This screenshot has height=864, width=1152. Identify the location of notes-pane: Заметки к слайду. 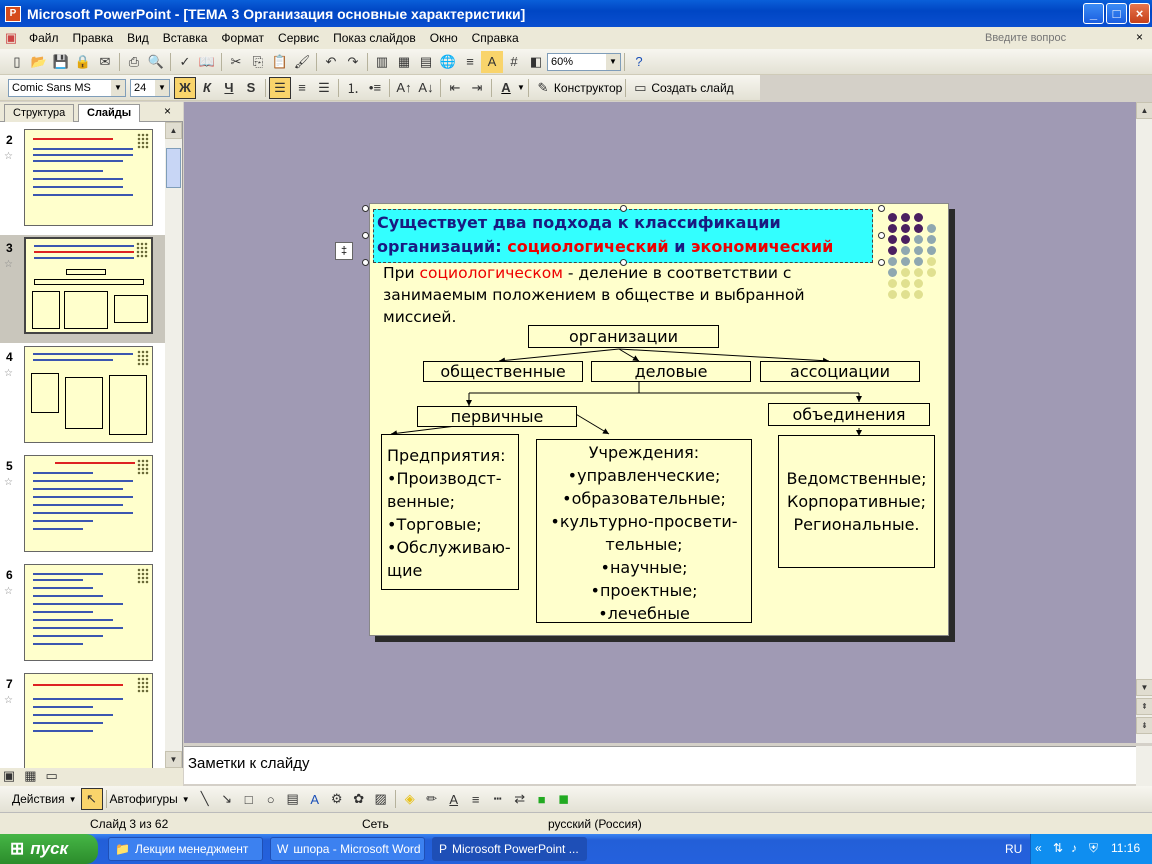
(660, 765).